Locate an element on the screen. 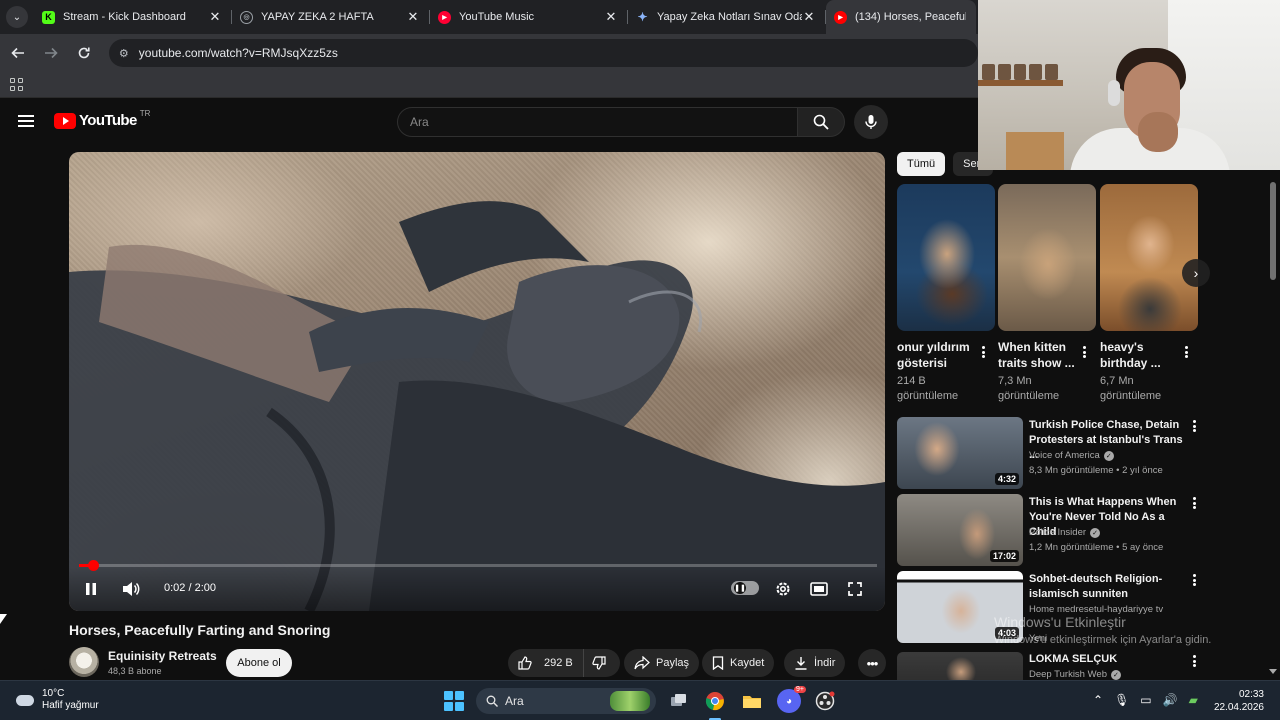 This screenshot has width=1280, height=720. video-thumbnail is located at coordinates (960, 666).